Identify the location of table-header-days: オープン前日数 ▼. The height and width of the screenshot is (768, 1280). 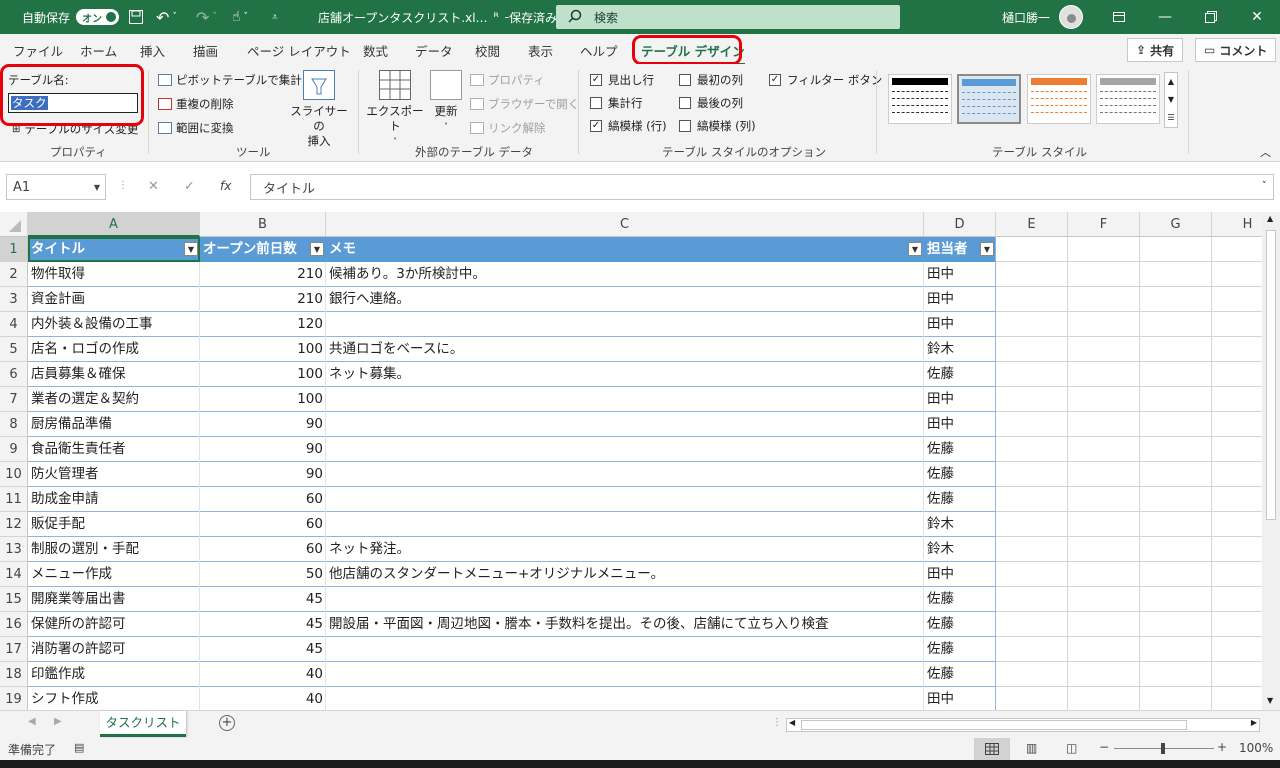
(263, 249).